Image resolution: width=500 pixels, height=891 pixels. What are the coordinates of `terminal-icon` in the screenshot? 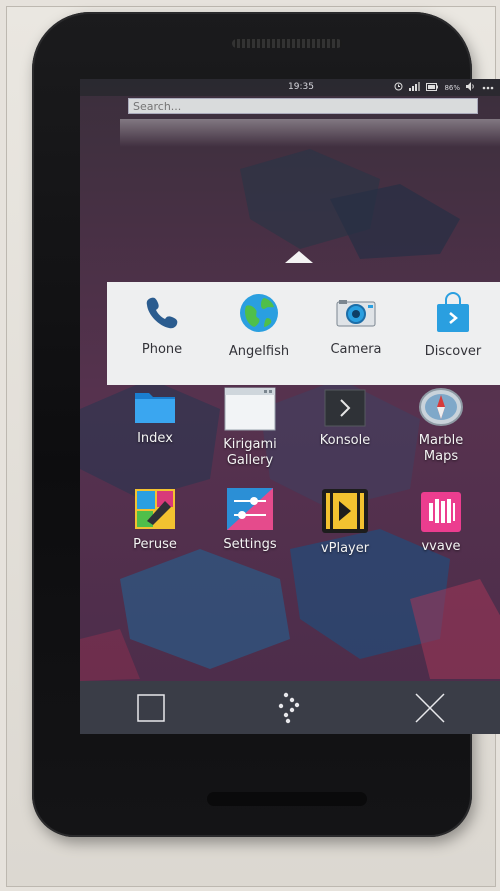 It's located at (345, 408).